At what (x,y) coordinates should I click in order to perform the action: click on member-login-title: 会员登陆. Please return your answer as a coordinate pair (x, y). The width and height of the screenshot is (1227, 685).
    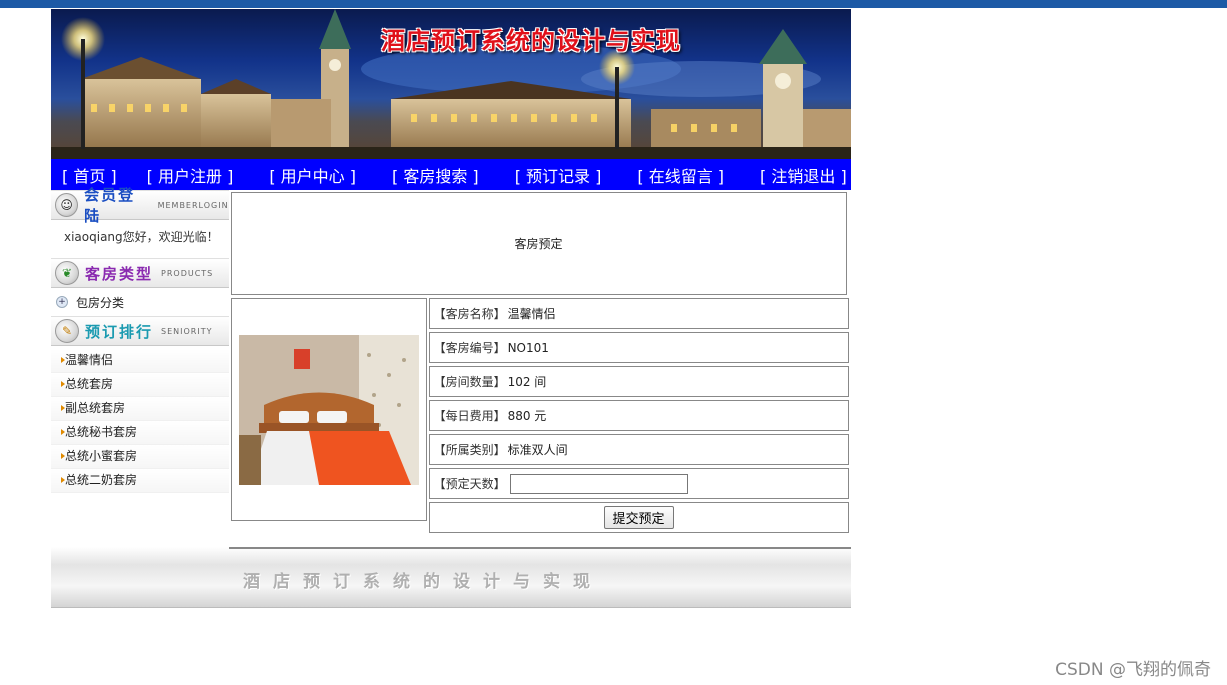
    Looking at the image, I should click on (110, 205).